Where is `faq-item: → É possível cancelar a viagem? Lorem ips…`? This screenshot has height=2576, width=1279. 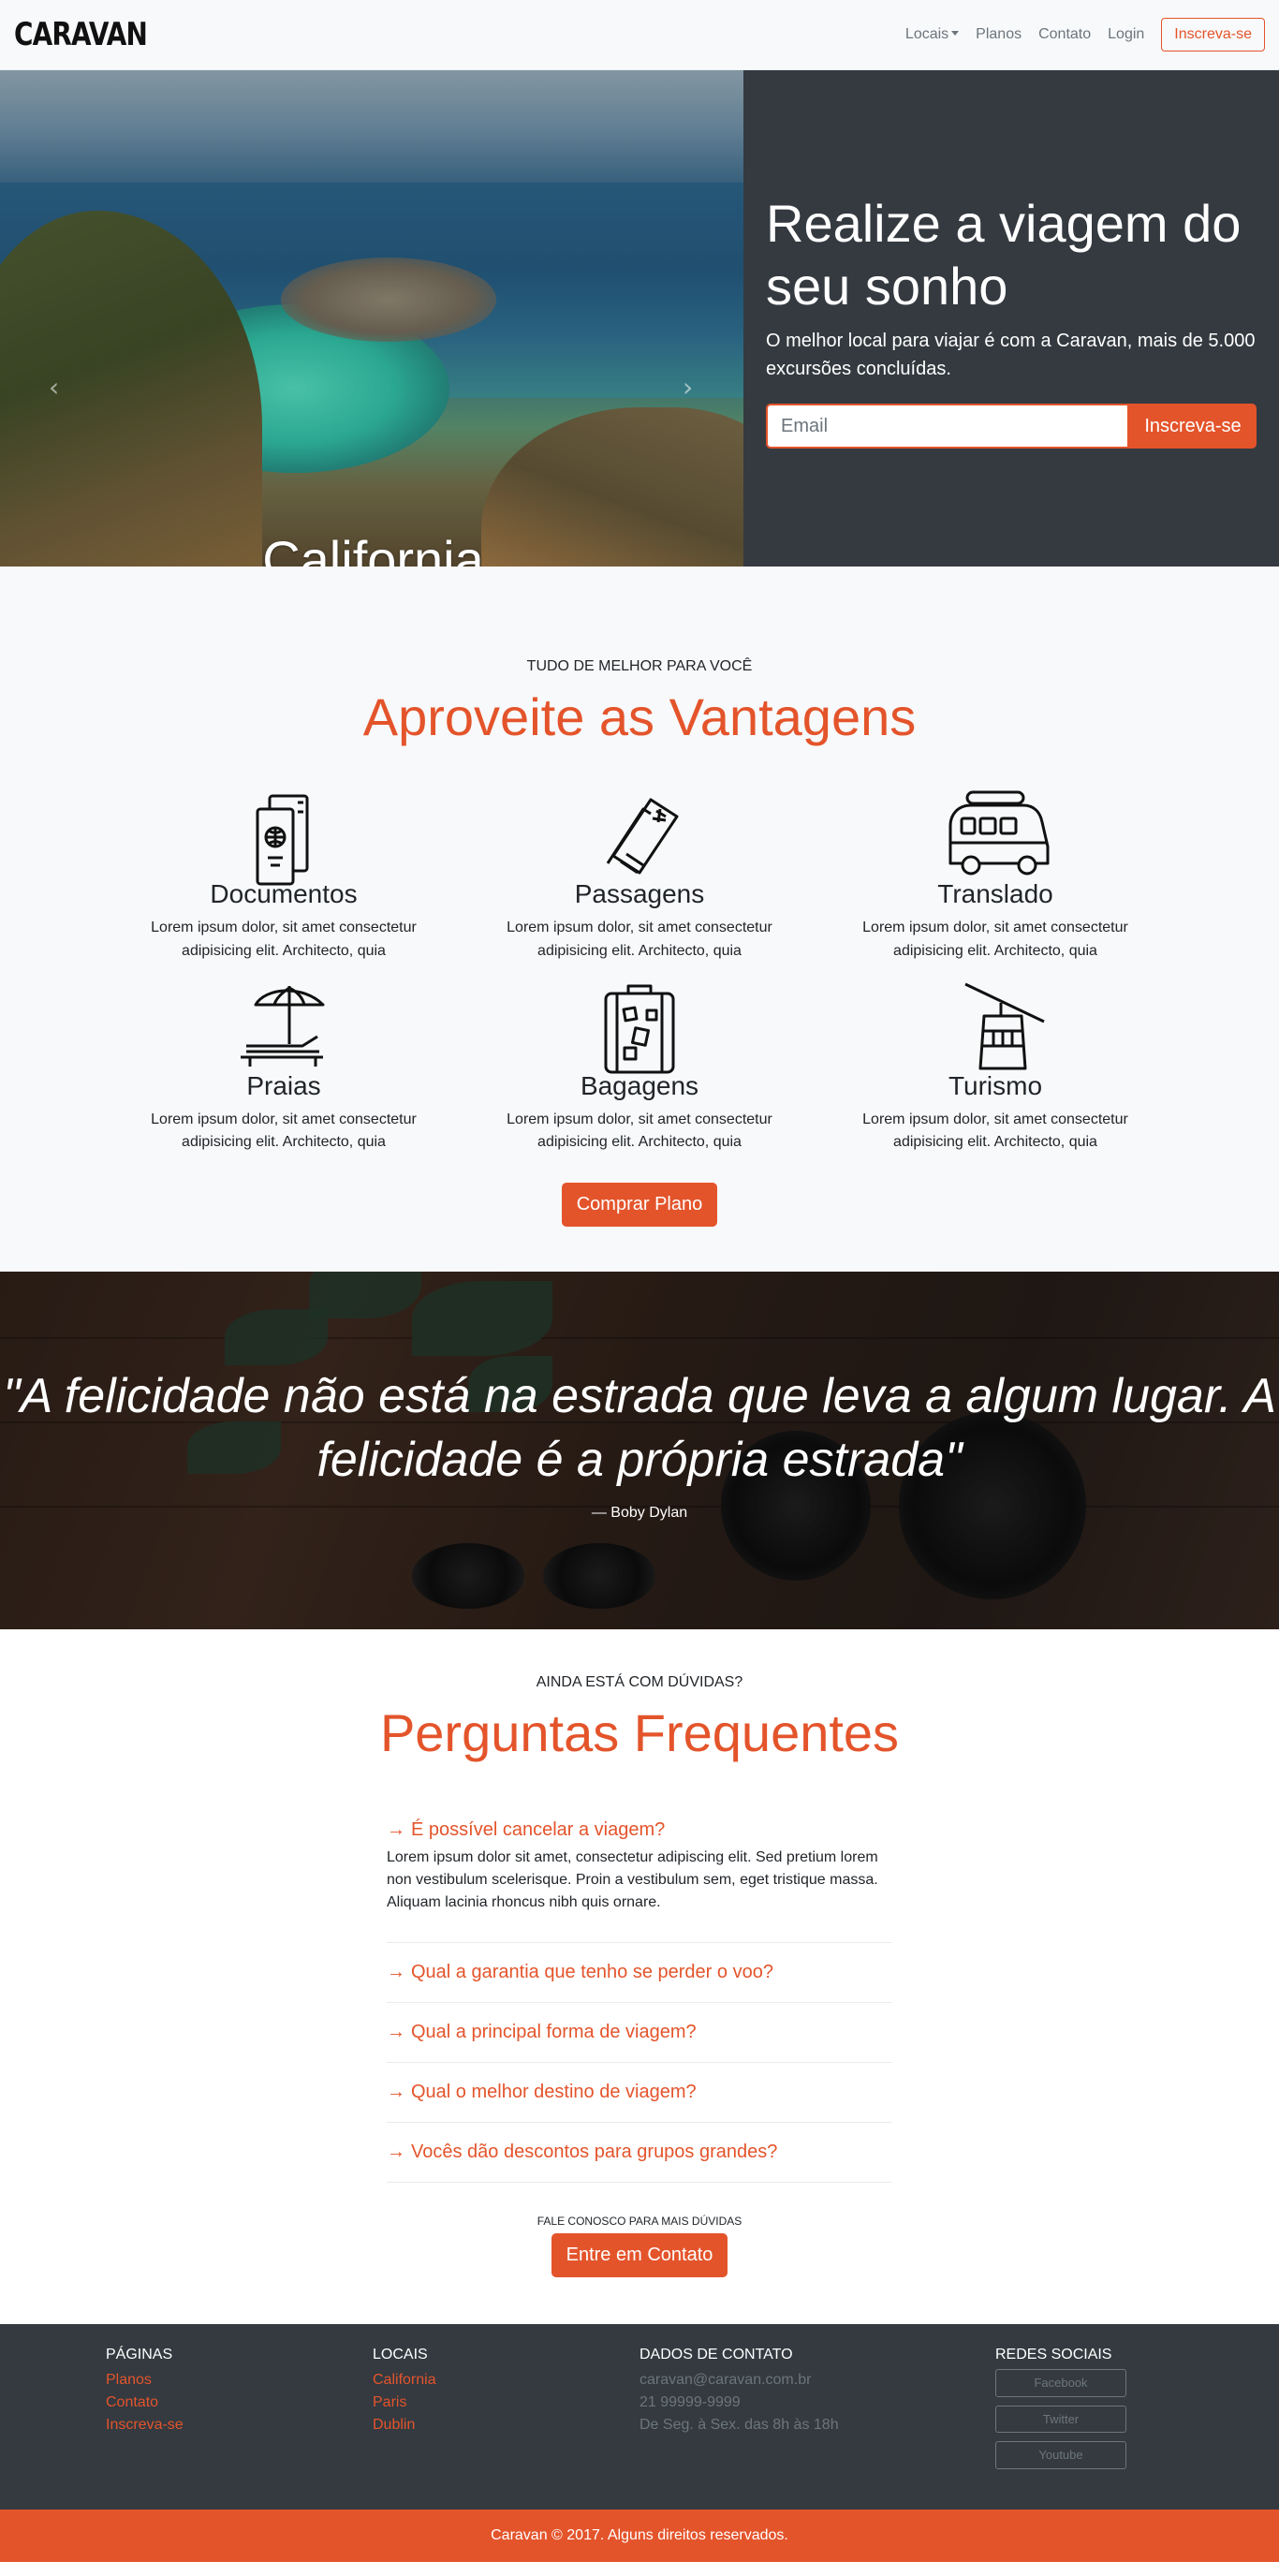
faq-item: → É possível cancelar a viagem? Lorem ips… is located at coordinates (639, 1881).